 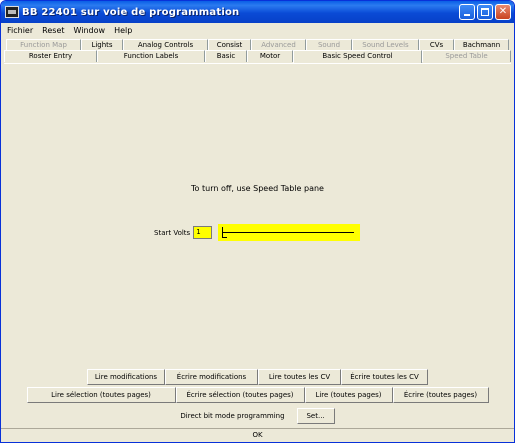 I want to click on start-volts-field: 1, so click(x=203, y=232).